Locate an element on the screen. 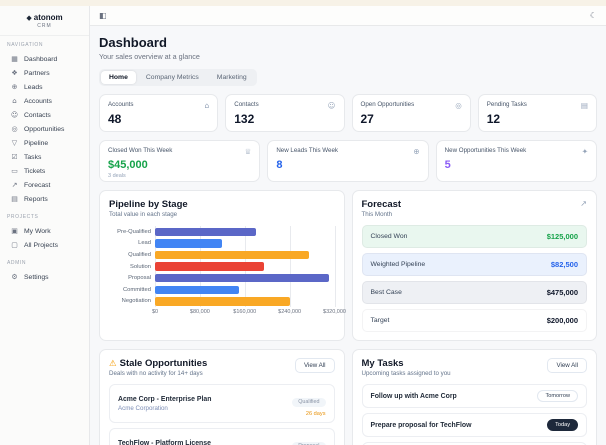  chart-x-tick-label: $240,000 is located at coordinates (290, 312).